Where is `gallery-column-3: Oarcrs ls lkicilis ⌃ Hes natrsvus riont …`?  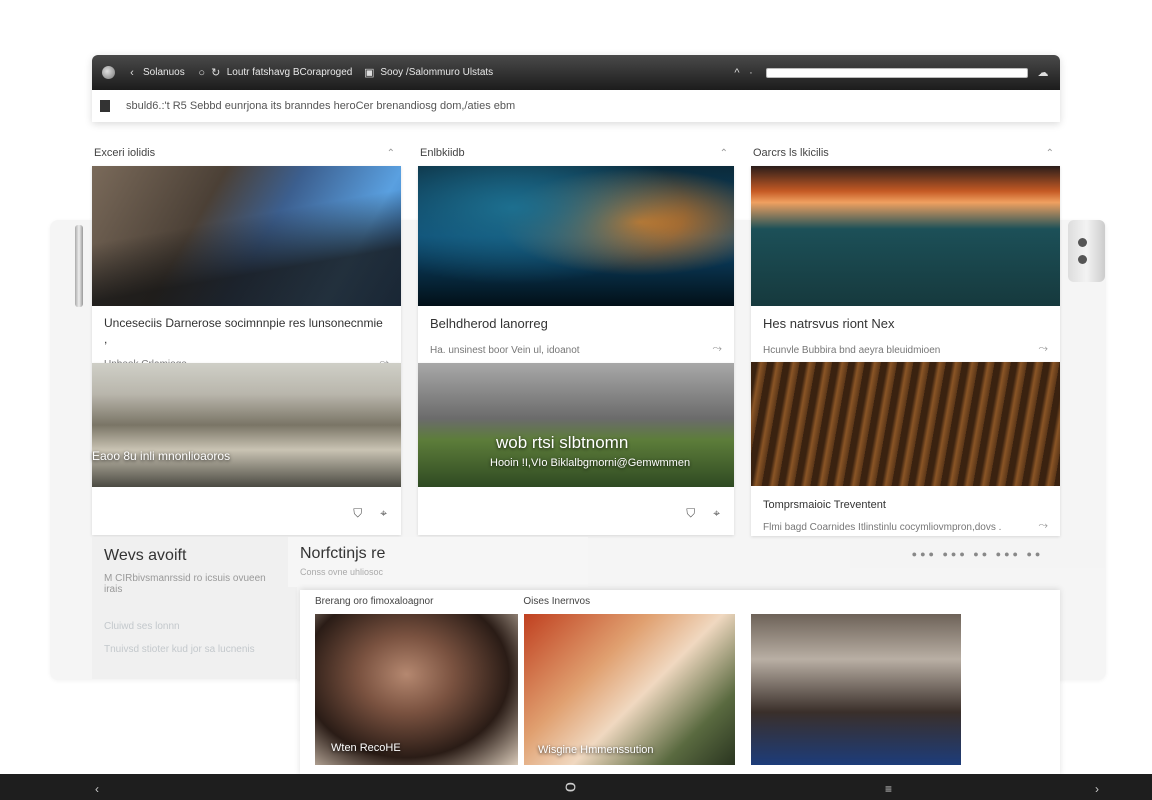
gallery-column-3: Oarcrs ls lkicilis ⌃ Hes natrsvus riont … is located at coordinates (905, 338).